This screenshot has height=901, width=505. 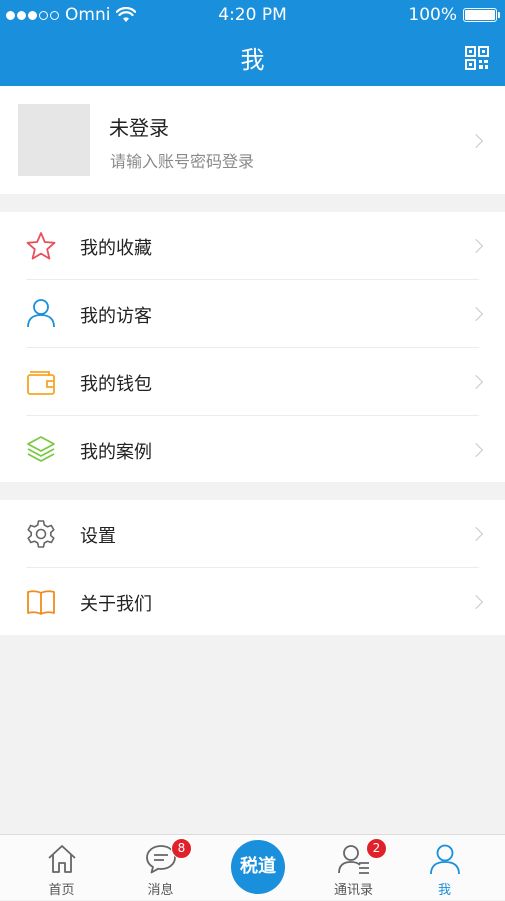 What do you see at coordinates (61, 859) in the screenshot?
I see `home-icon` at bounding box center [61, 859].